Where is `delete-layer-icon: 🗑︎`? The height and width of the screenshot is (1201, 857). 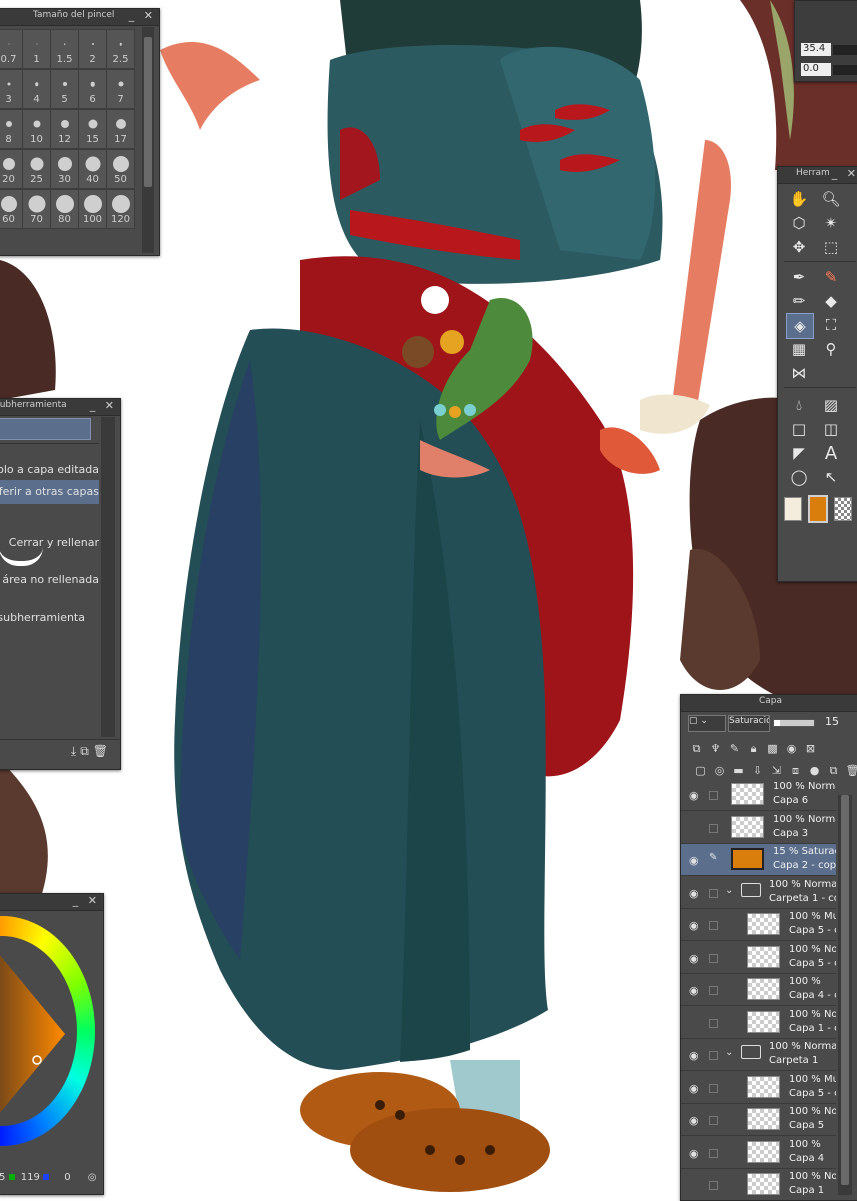
delete-layer-icon: 🗑︎ is located at coordinates (851, 770).